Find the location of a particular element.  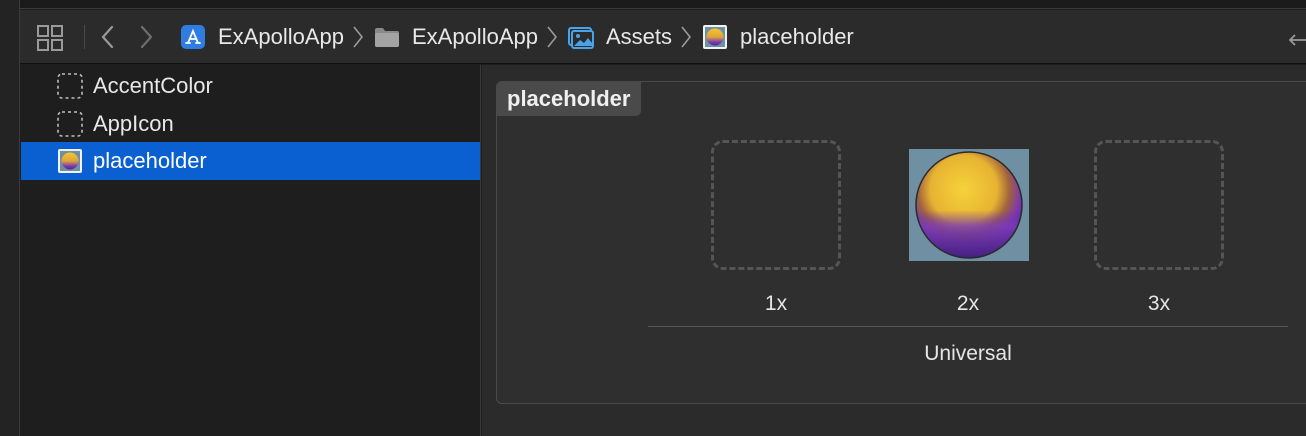

color-set-icon is located at coordinates (70, 86).